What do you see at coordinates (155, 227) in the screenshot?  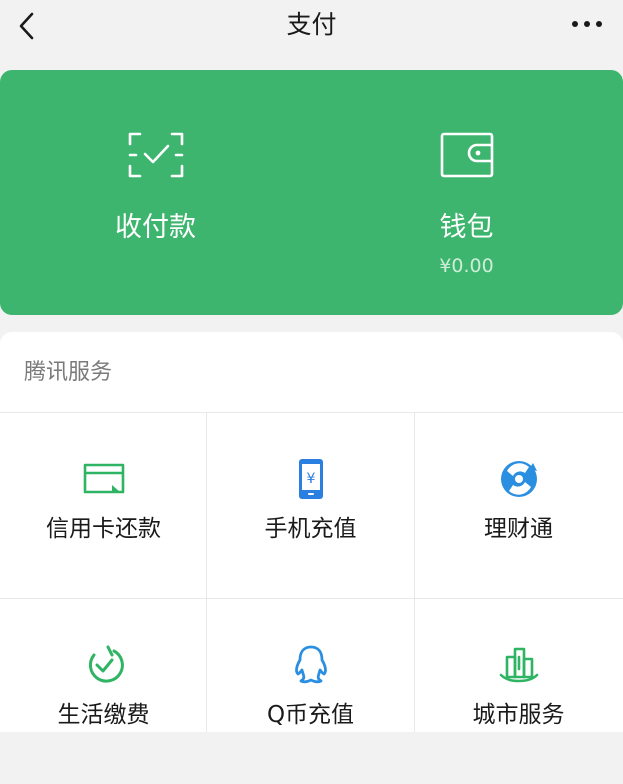 I see `receive-pay-label: 收付款` at bounding box center [155, 227].